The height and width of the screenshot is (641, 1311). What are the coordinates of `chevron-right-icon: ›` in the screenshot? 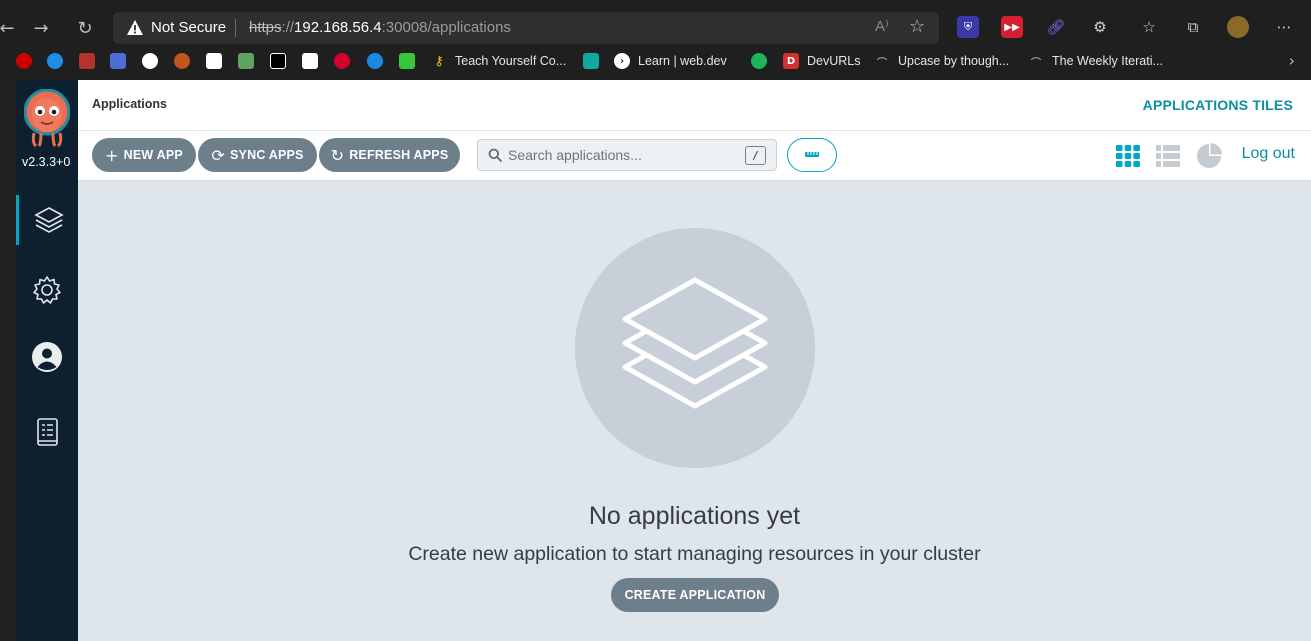 It's located at (1292, 60).